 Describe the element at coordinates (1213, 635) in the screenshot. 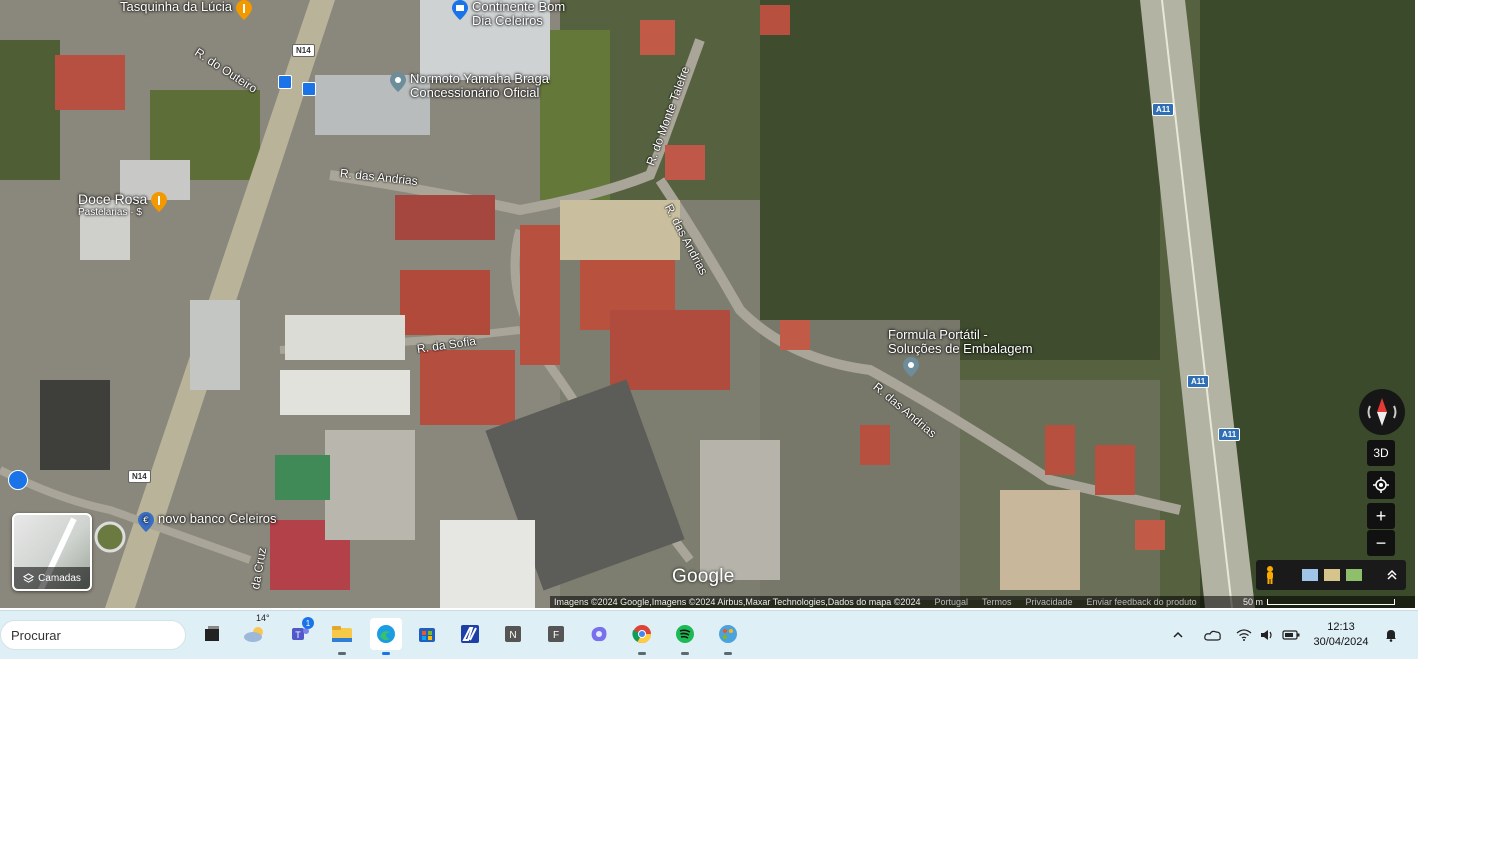

I see `onedrive-icon` at that location.